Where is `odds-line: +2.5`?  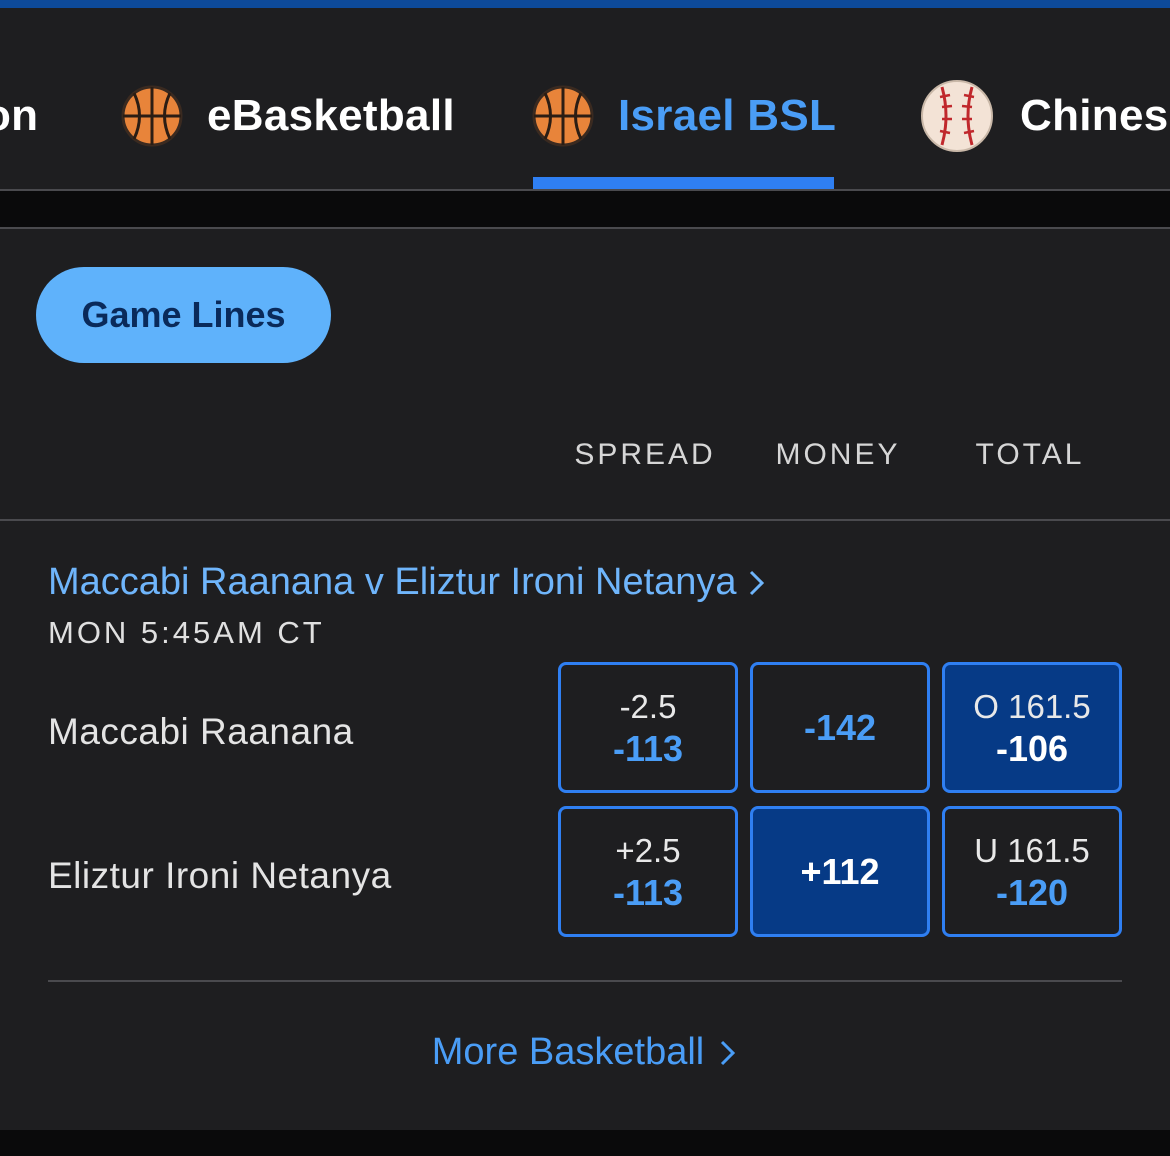
odds-line: +2.5 is located at coordinates (648, 850).